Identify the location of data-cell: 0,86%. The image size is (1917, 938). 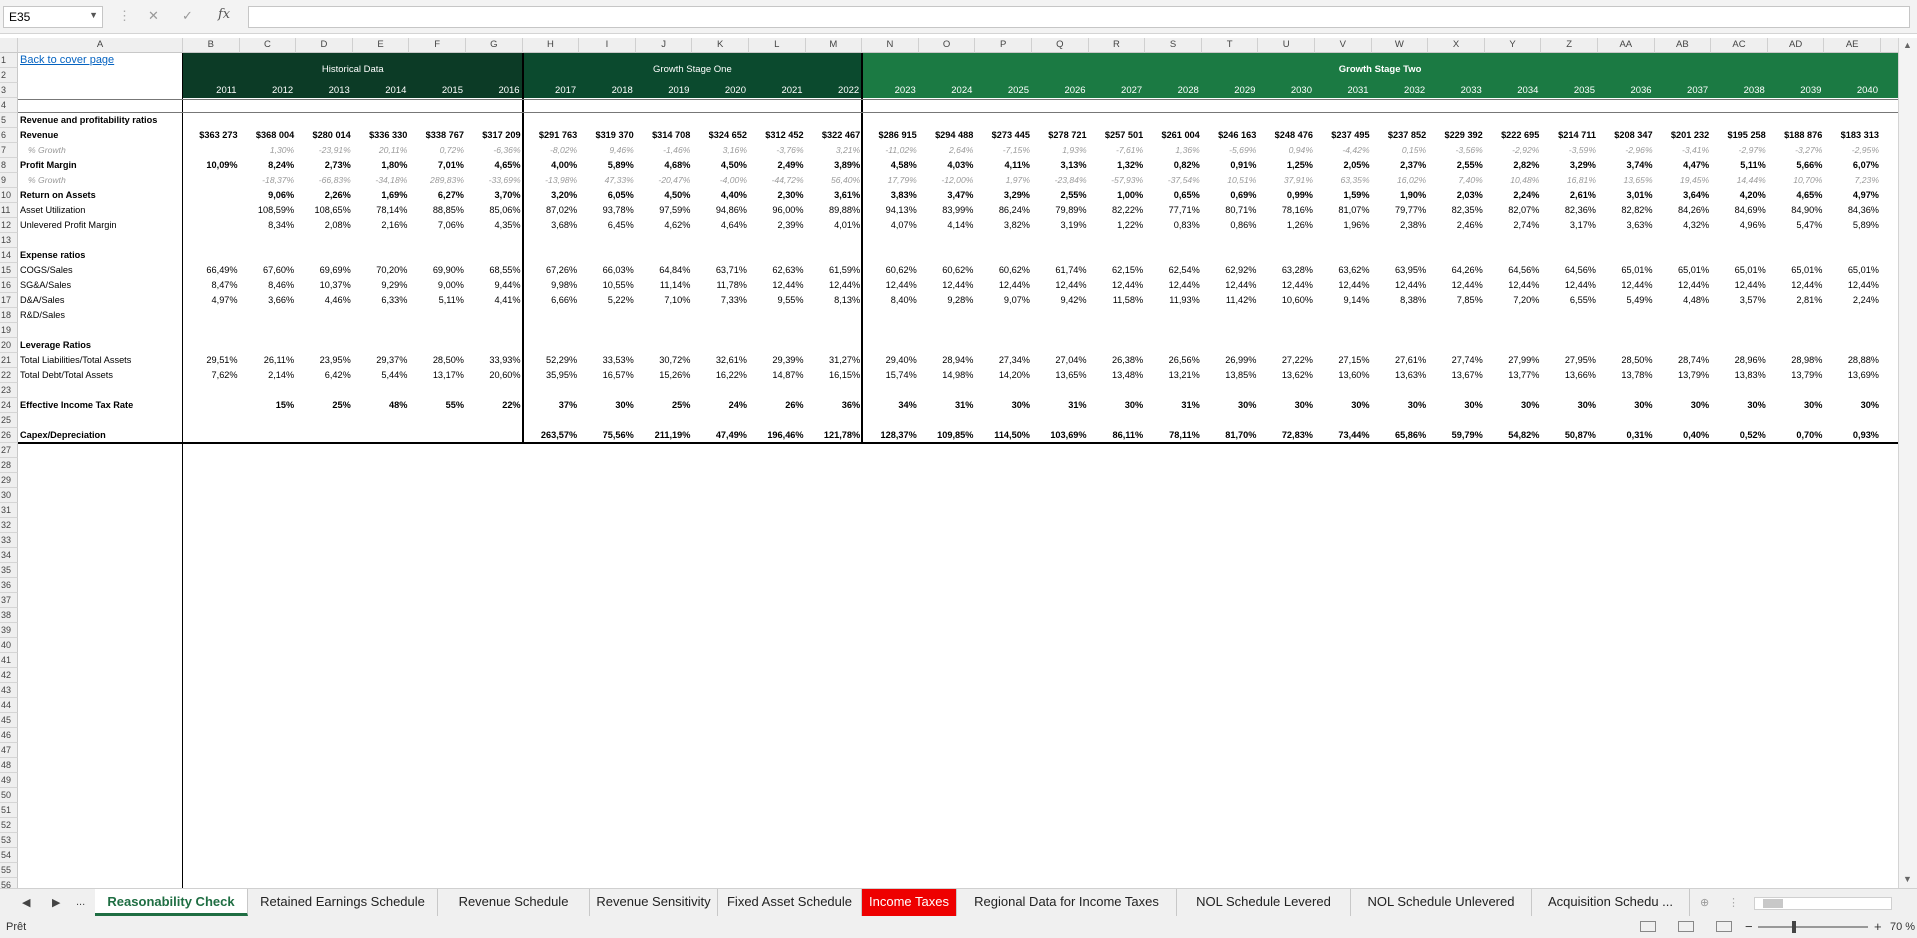
(1230, 225).